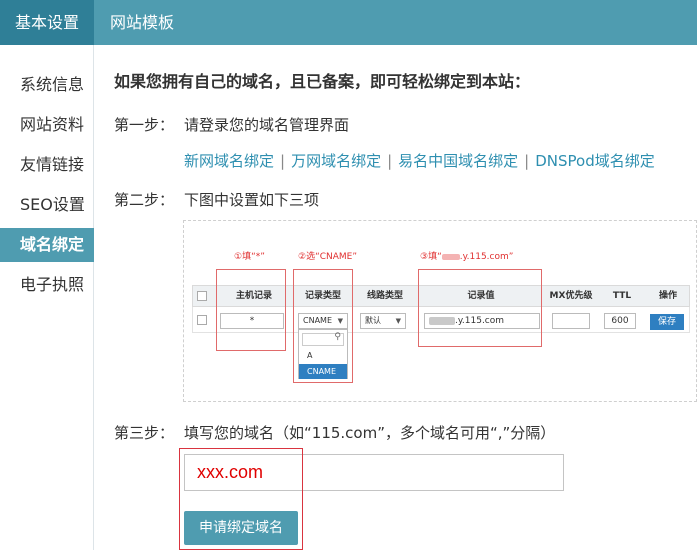  I want to click on sidebar-item-seo: SEO设置, so click(47, 205).